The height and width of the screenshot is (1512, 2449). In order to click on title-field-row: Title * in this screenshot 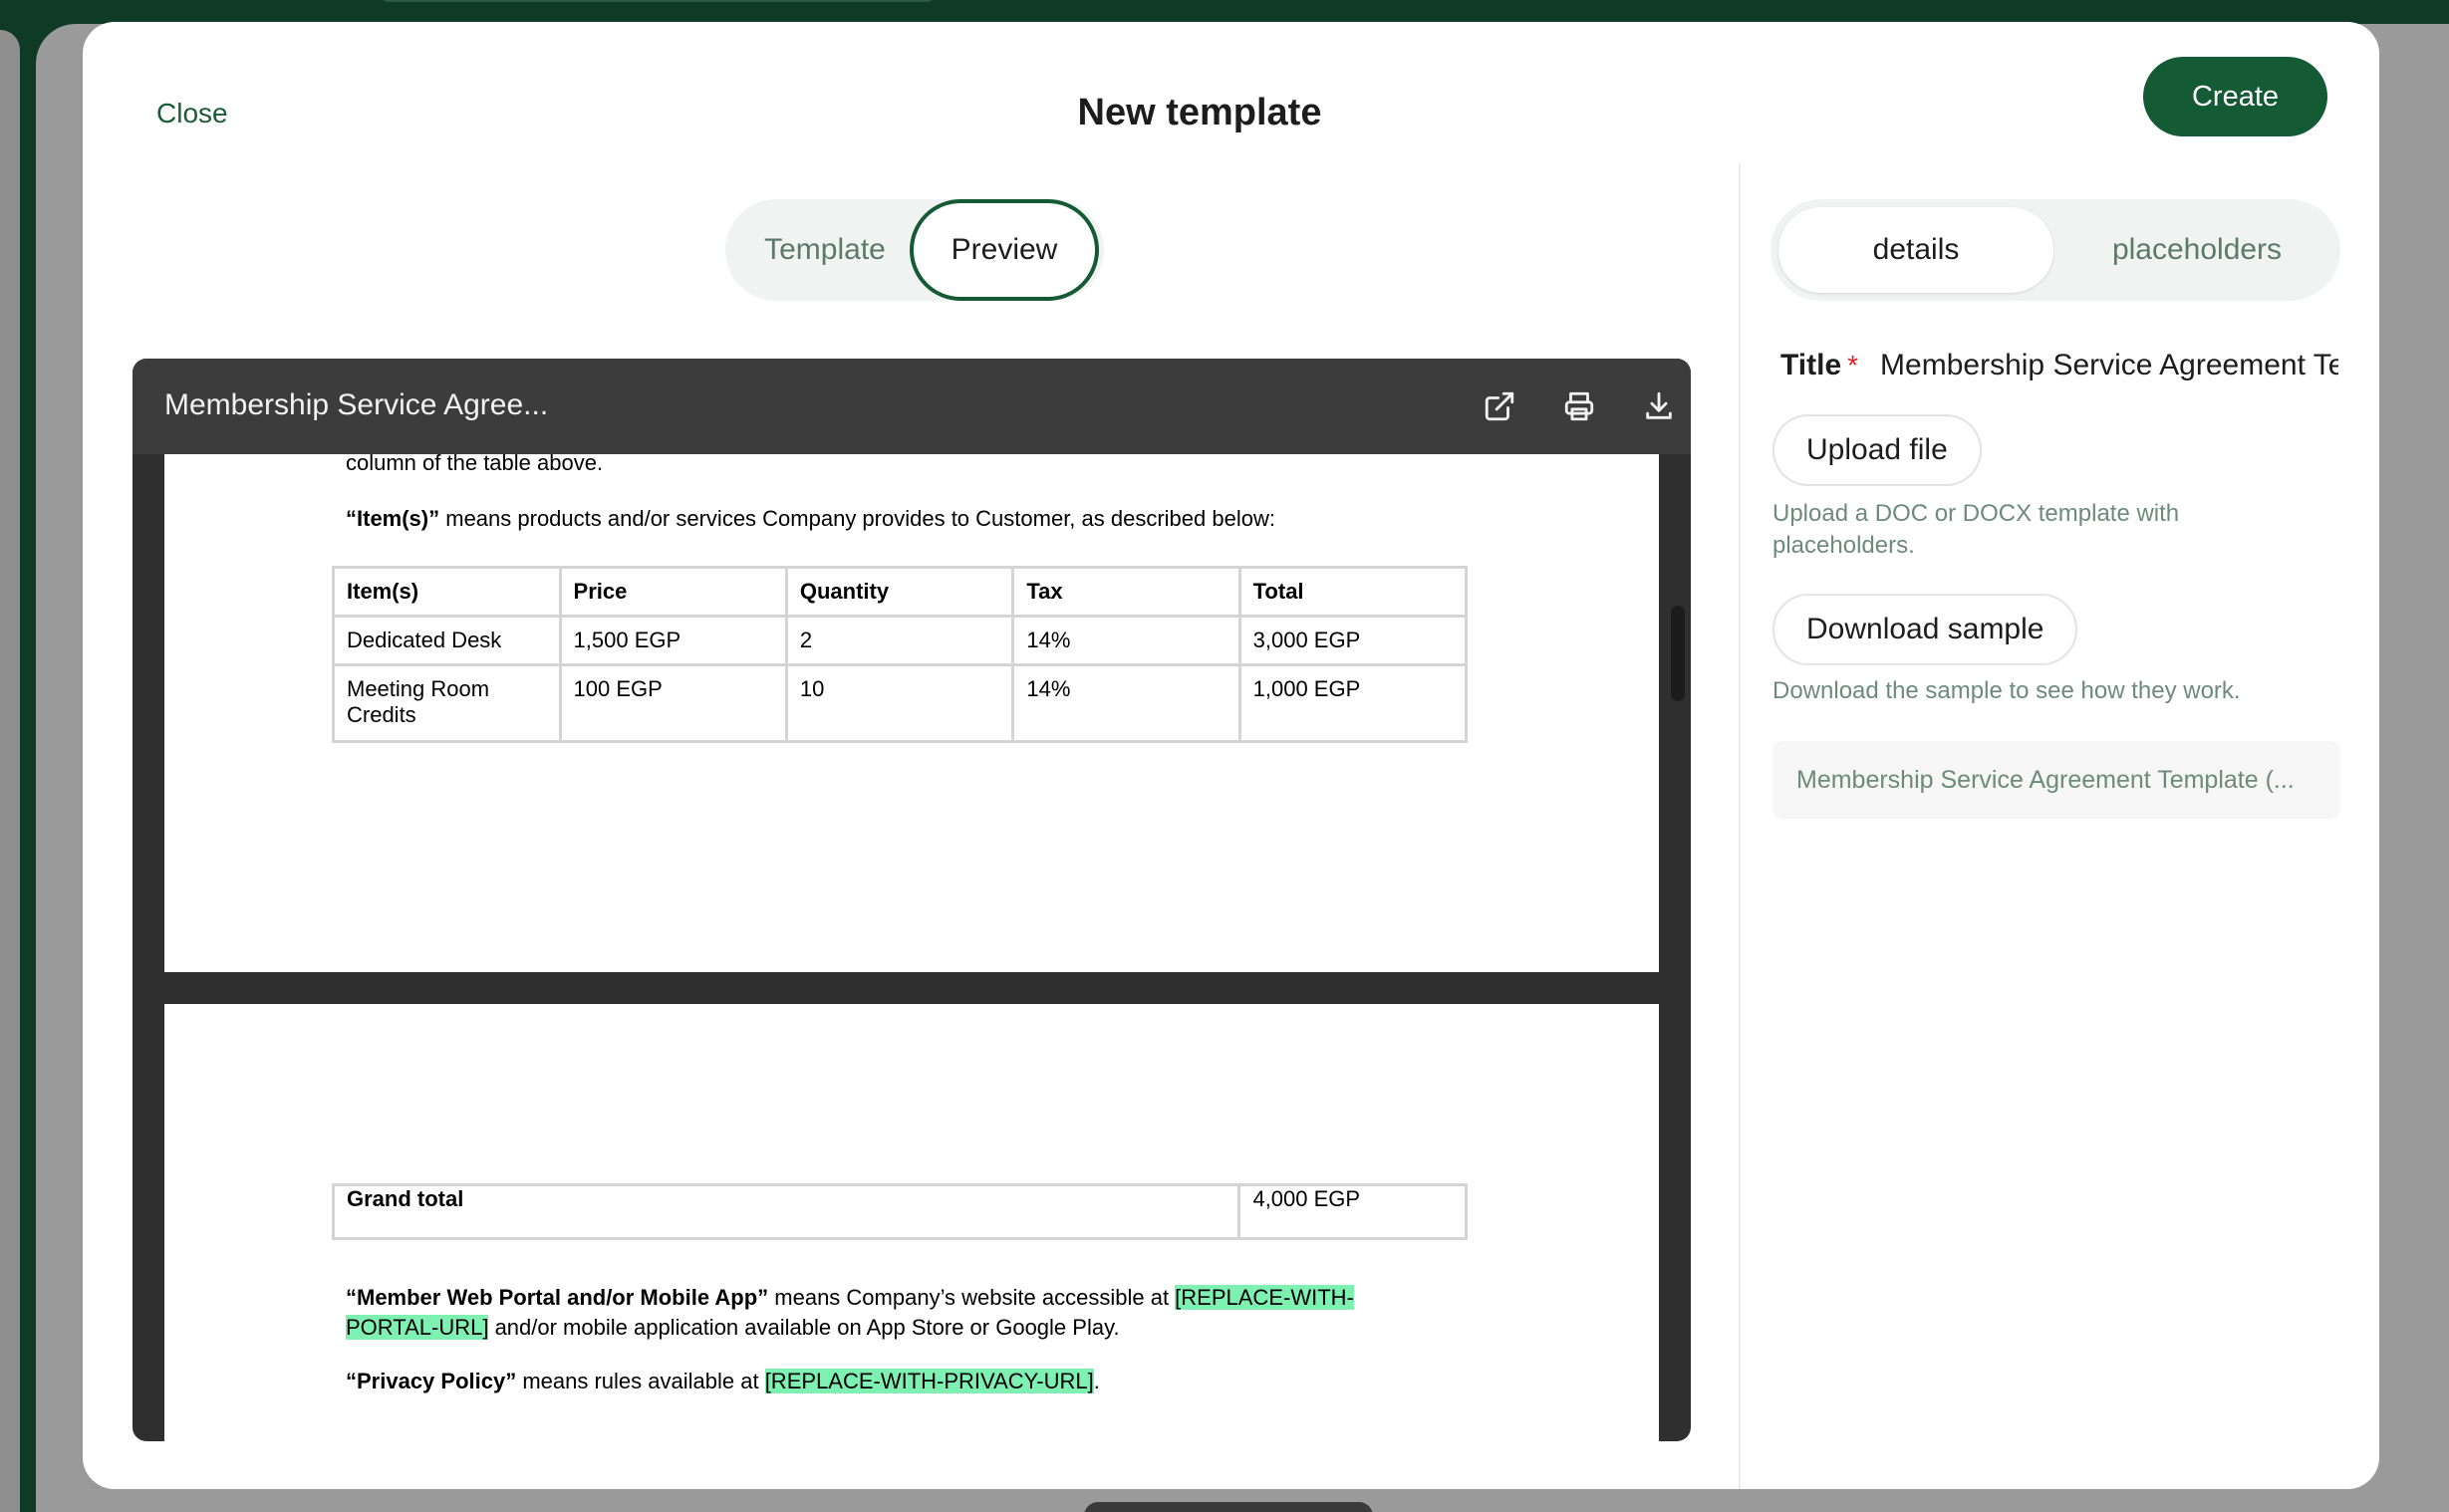, I will do `click(2059, 365)`.